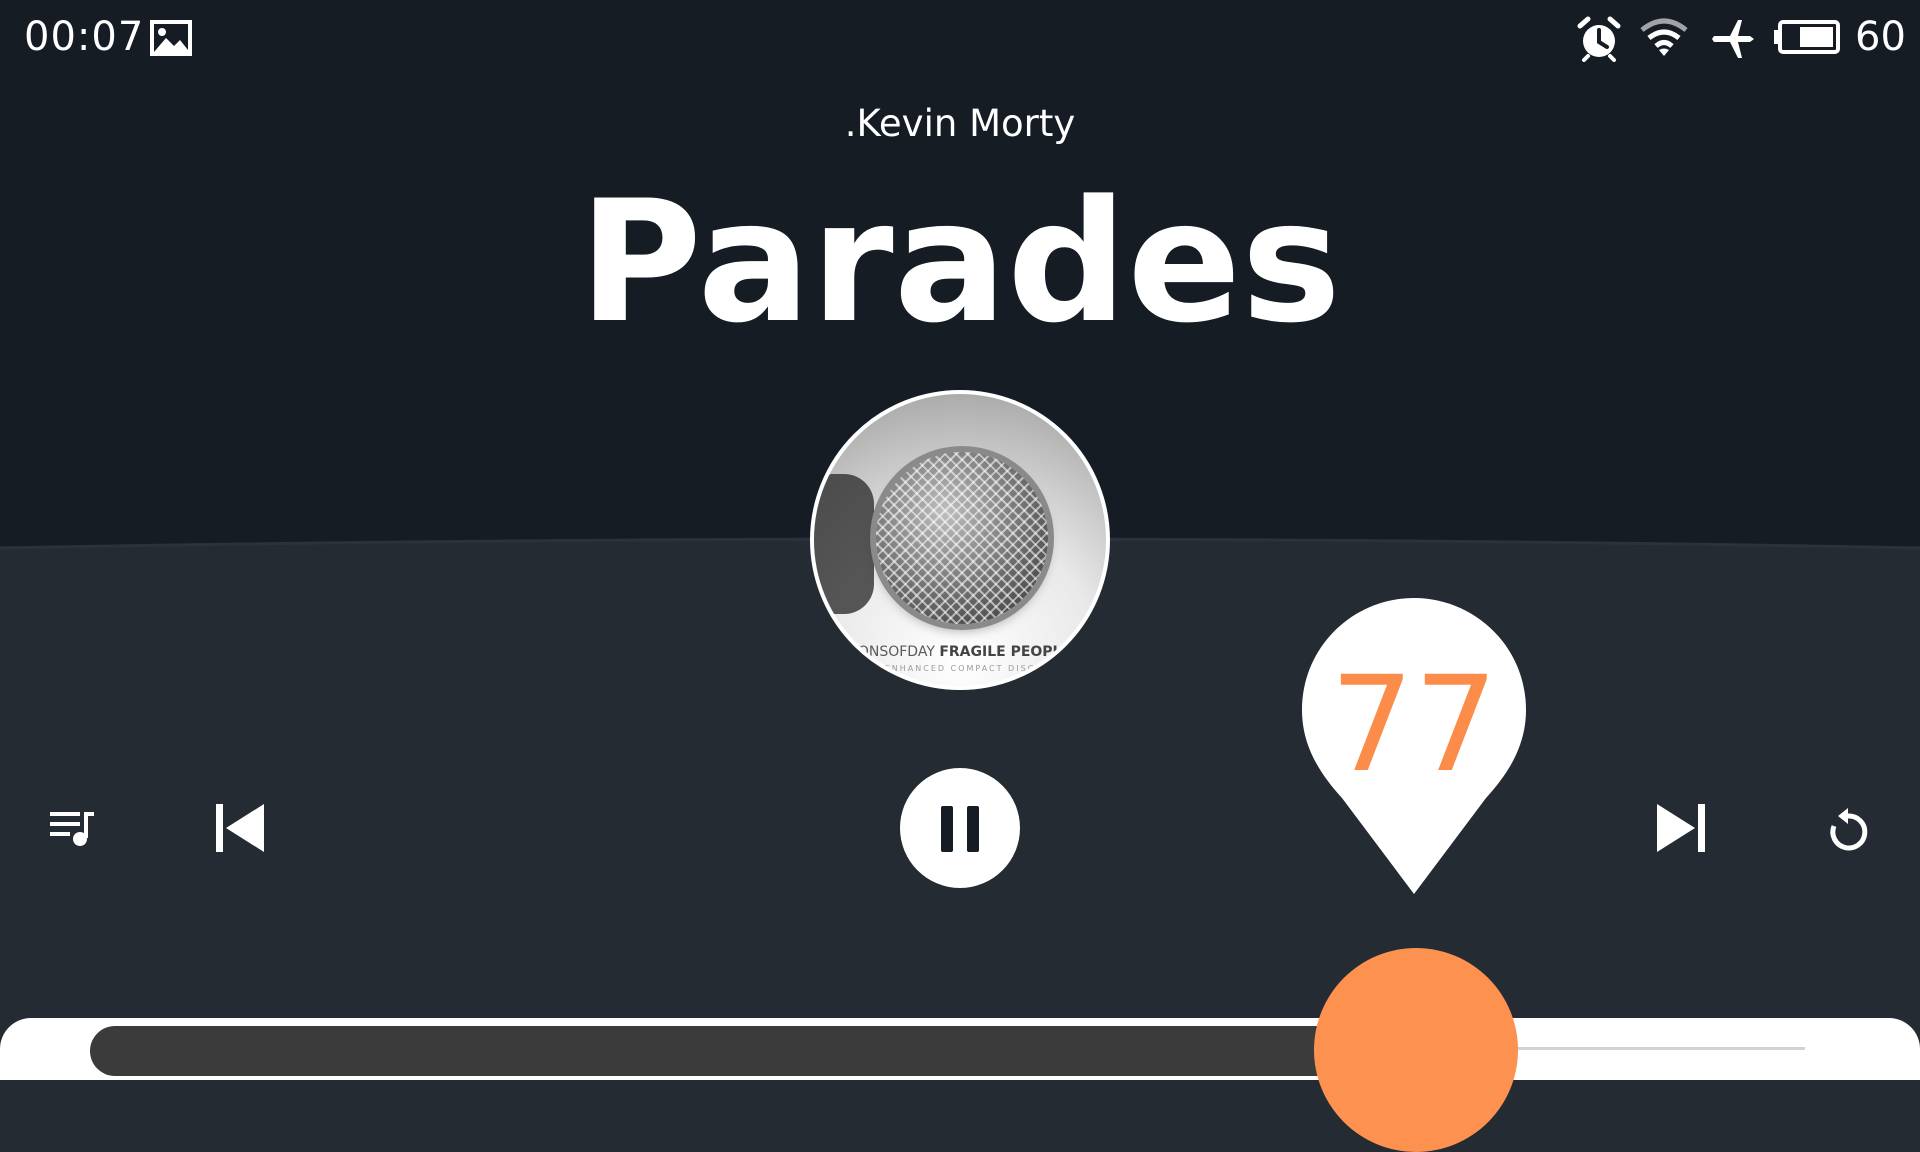 The width and height of the screenshot is (1920, 1152). I want to click on repeat-icon, so click(1848, 829).